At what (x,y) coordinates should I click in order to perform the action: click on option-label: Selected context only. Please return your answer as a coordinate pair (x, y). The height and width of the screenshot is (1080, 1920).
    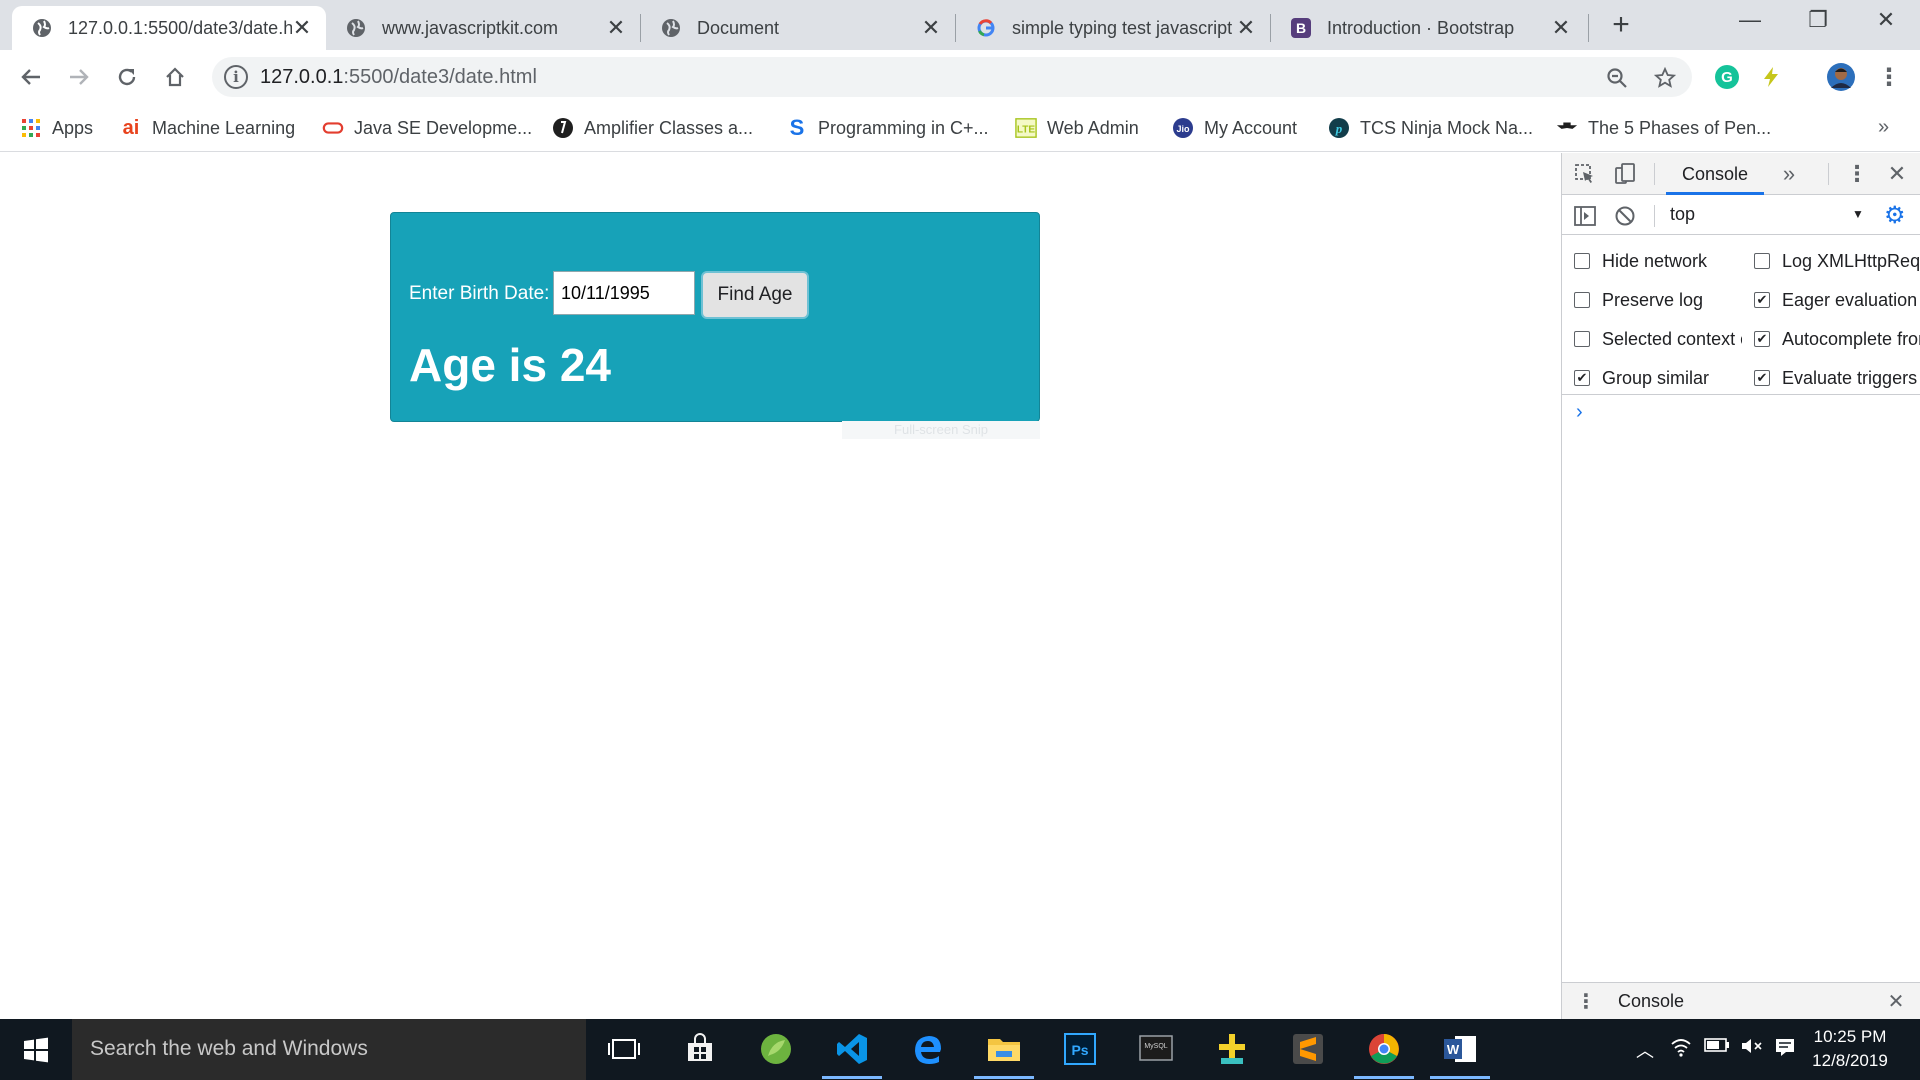
    Looking at the image, I should click on (1672, 338).